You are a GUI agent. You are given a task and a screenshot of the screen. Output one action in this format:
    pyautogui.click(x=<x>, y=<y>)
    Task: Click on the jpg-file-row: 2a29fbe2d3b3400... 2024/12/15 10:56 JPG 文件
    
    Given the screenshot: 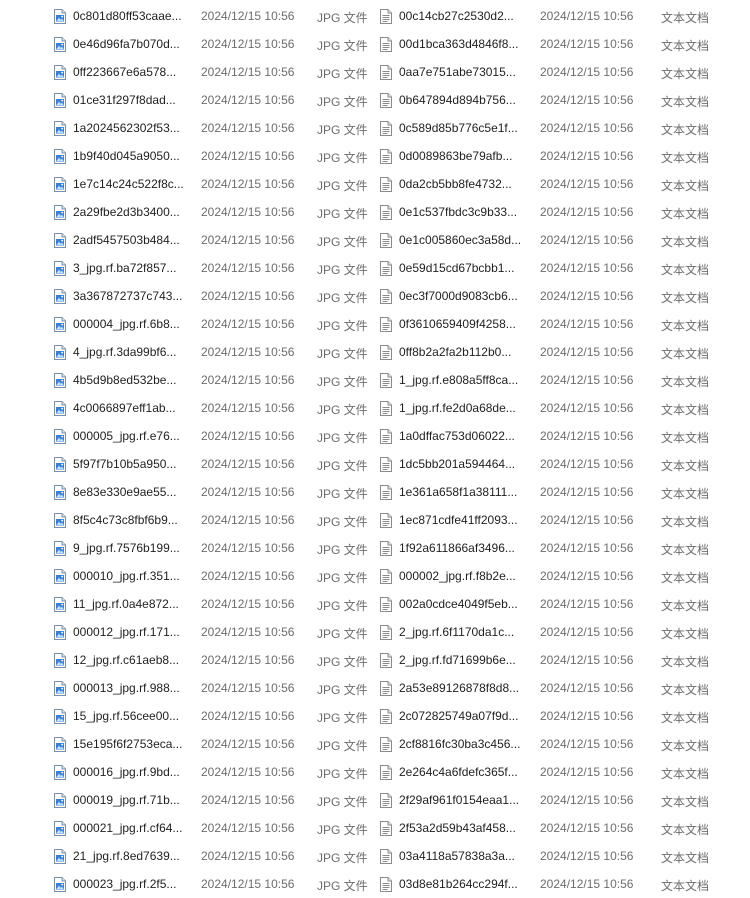 What is the action you would take?
    pyautogui.click(x=214, y=212)
    